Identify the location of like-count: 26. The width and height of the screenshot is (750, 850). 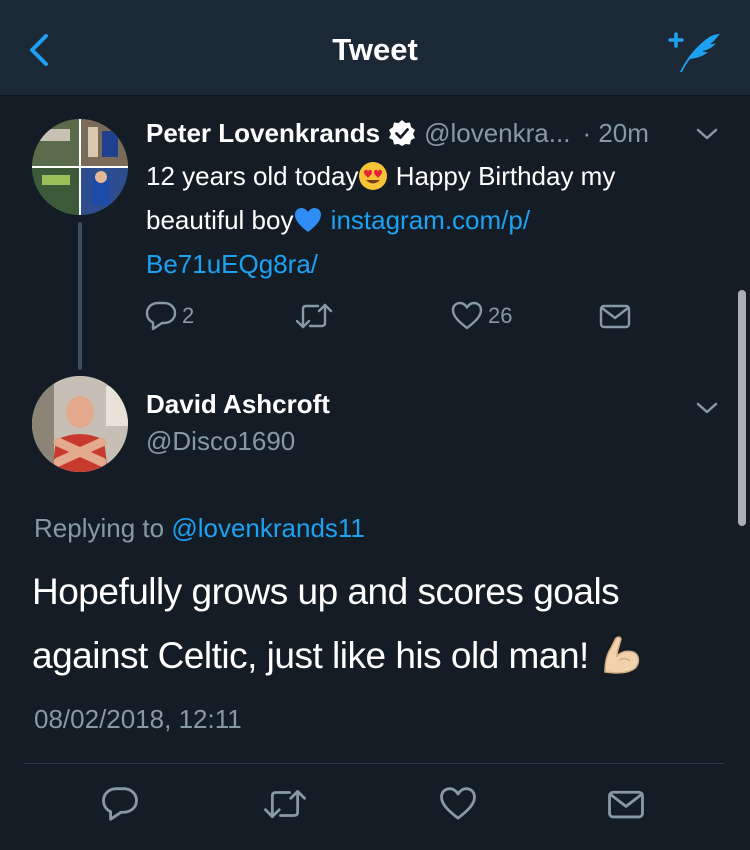
(500, 315).